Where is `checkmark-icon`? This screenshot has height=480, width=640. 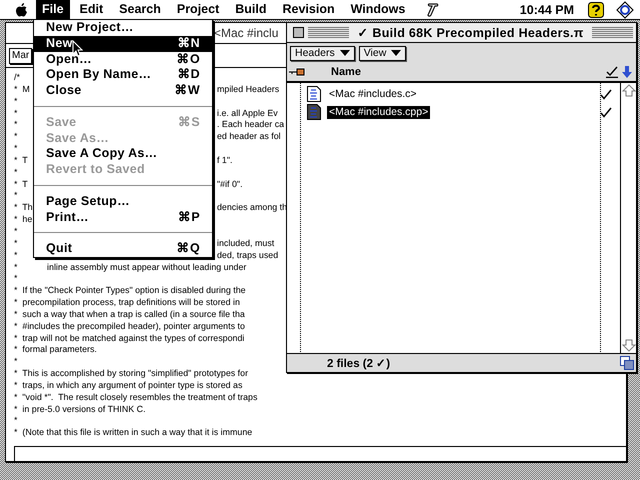
checkmark-icon is located at coordinates (612, 72).